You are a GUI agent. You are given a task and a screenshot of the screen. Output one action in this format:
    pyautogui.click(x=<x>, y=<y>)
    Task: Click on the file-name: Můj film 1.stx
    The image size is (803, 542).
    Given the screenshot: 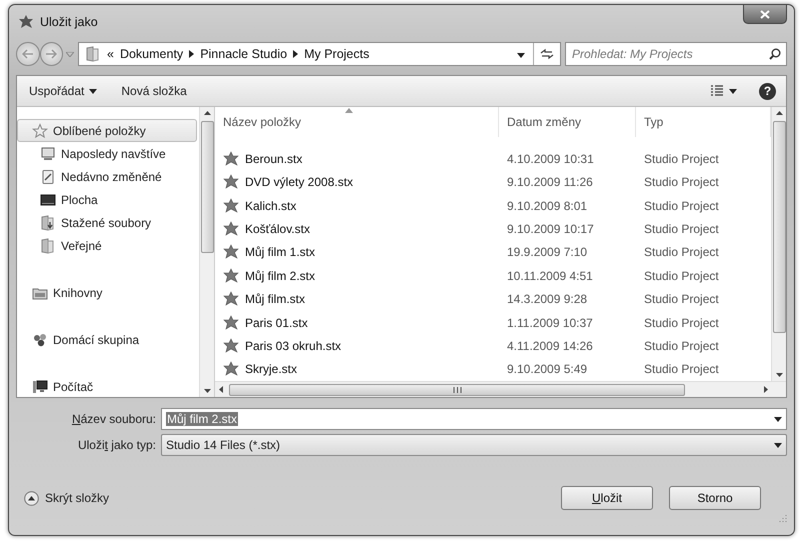 What is the action you would take?
    pyautogui.click(x=357, y=252)
    